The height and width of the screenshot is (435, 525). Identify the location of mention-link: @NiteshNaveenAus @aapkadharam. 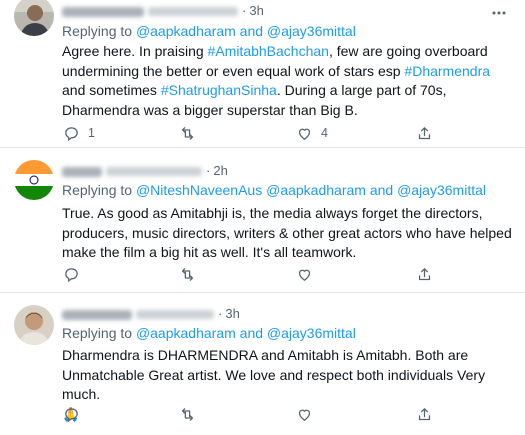
(251, 190).